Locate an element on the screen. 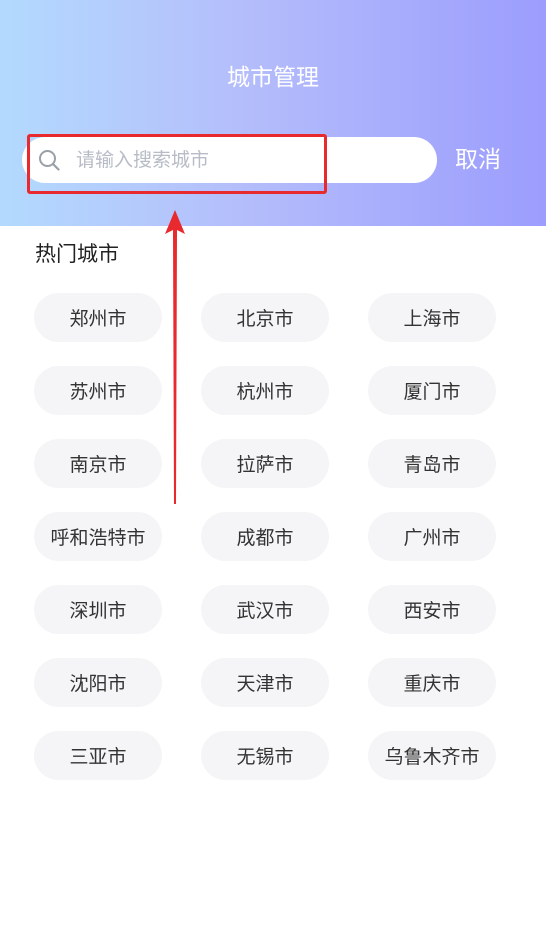  cancel-button: 取消 is located at coordinates (478, 160).